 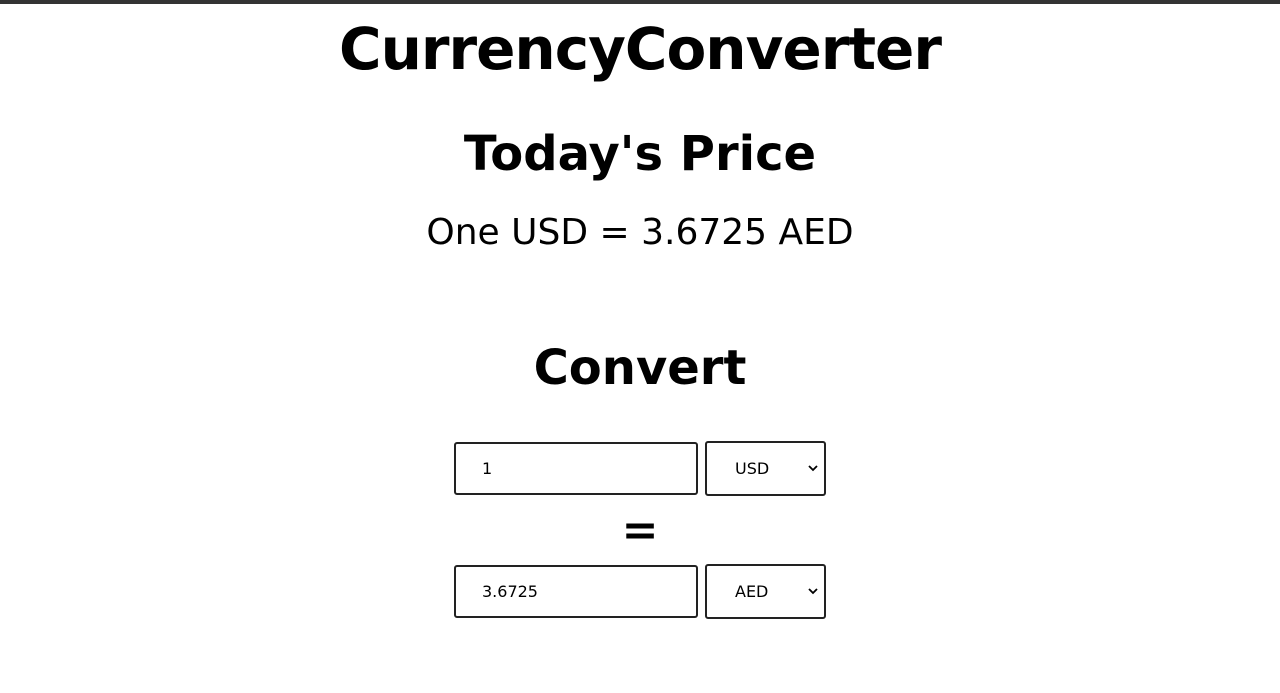 What do you see at coordinates (765, 591) in the screenshot?
I see `to-currency-select: AED` at bounding box center [765, 591].